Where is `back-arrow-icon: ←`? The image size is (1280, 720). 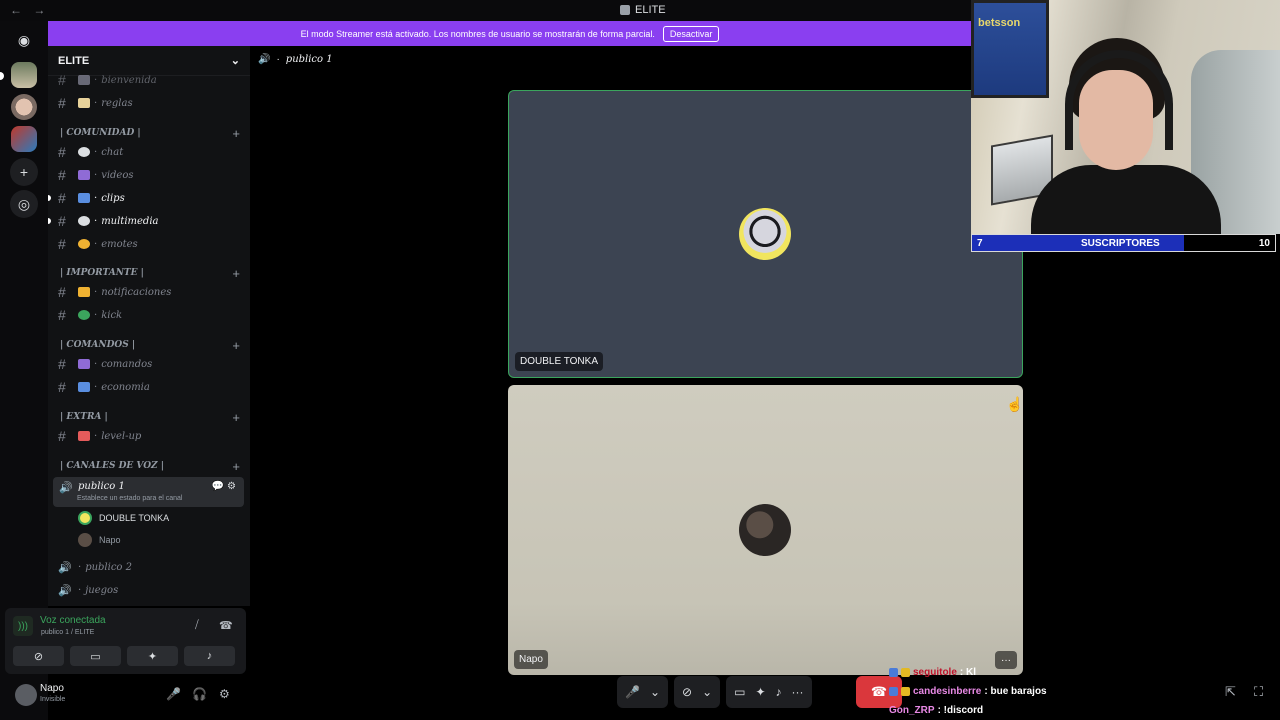 back-arrow-icon: ← is located at coordinates (16, 10).